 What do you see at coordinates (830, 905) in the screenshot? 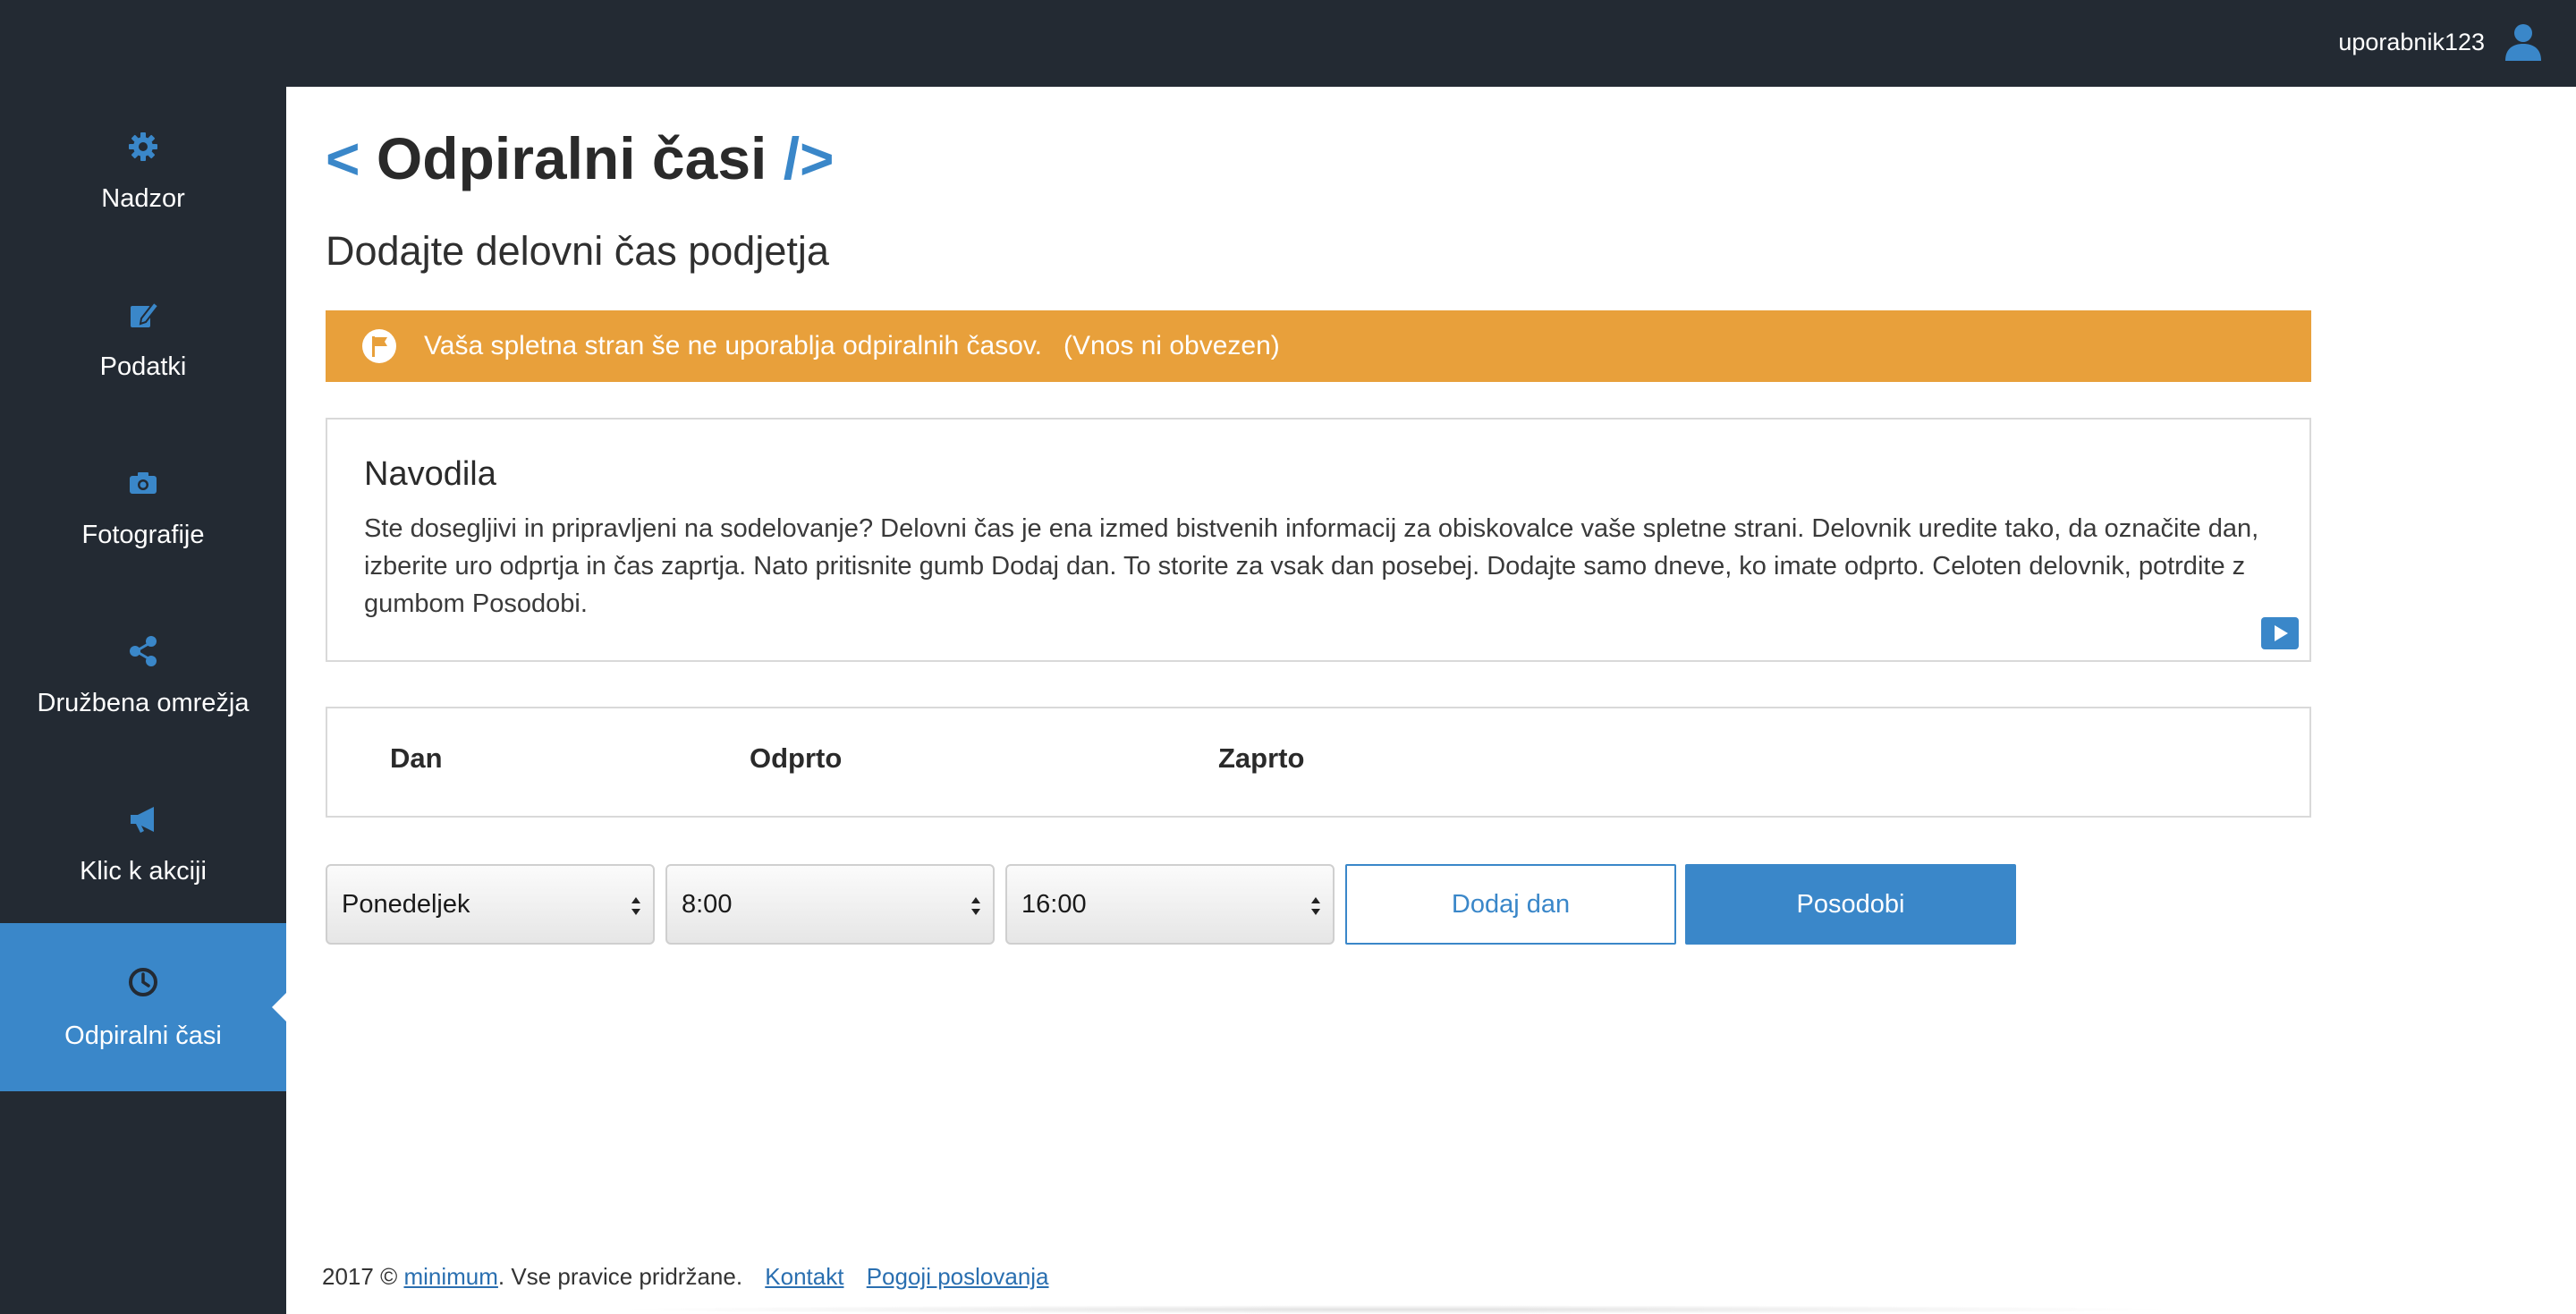
I see `open-time-select: 8:00` at bounding box center [830, 905].